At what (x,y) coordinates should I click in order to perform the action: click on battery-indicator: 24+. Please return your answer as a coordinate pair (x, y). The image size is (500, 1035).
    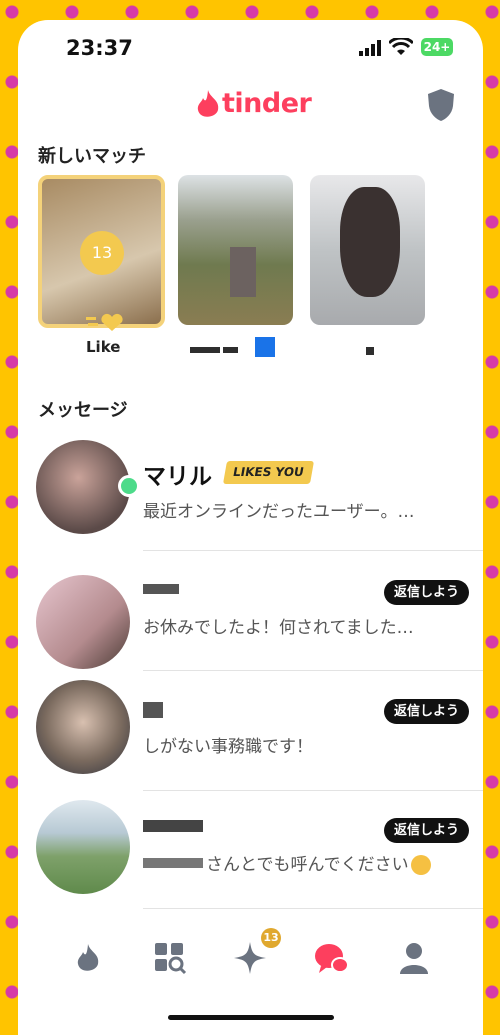
    Looking at the image, I should click on (437, 47).